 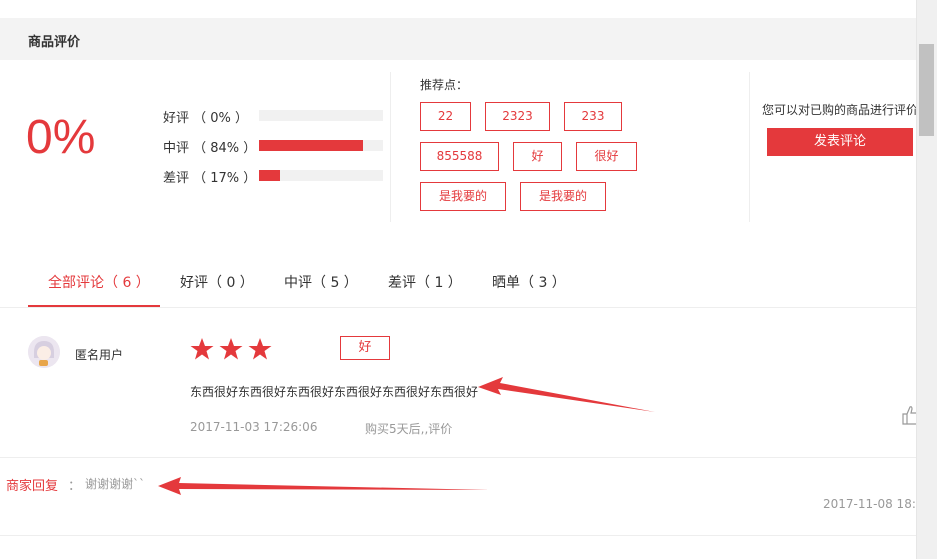 I want to click on rating-label: 差评 （ 17% ）, so click(x=210, y=178).